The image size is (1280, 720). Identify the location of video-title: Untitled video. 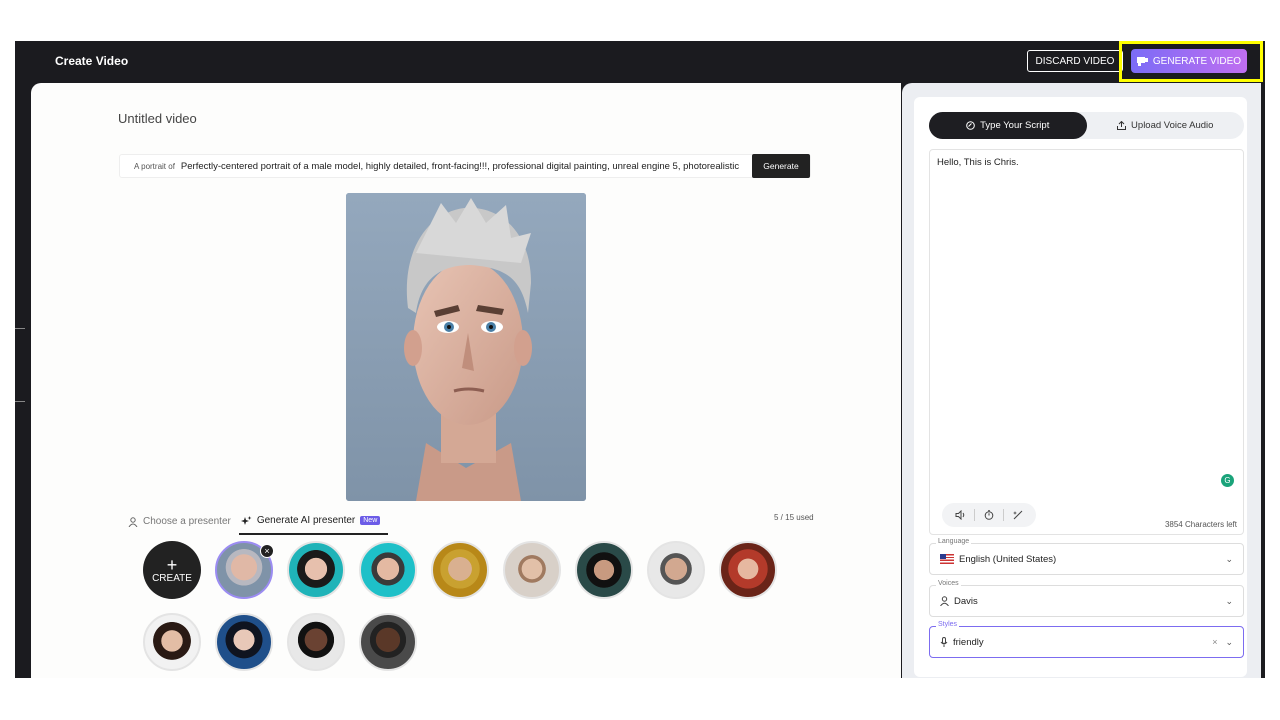
(157, 118).